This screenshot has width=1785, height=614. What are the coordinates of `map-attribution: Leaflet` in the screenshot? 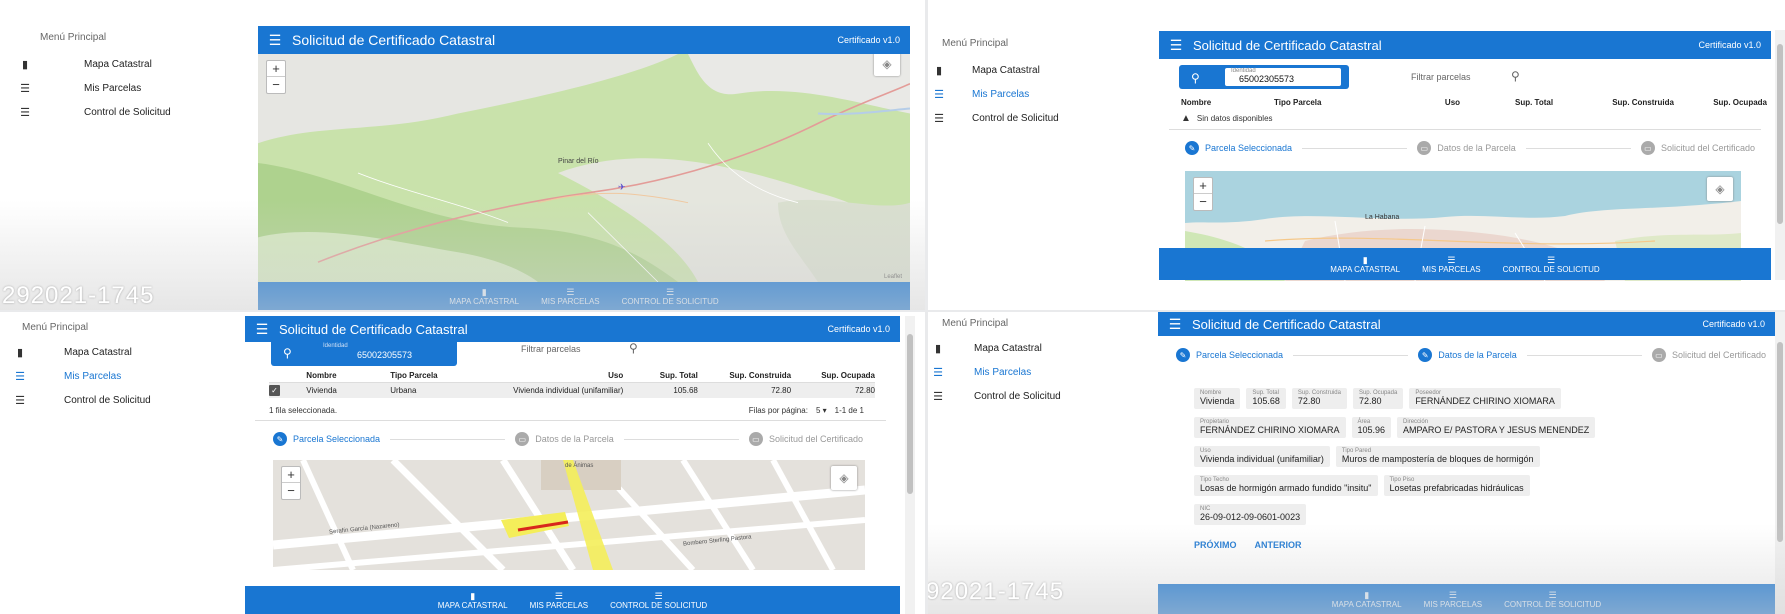 It's located at (893, 277).